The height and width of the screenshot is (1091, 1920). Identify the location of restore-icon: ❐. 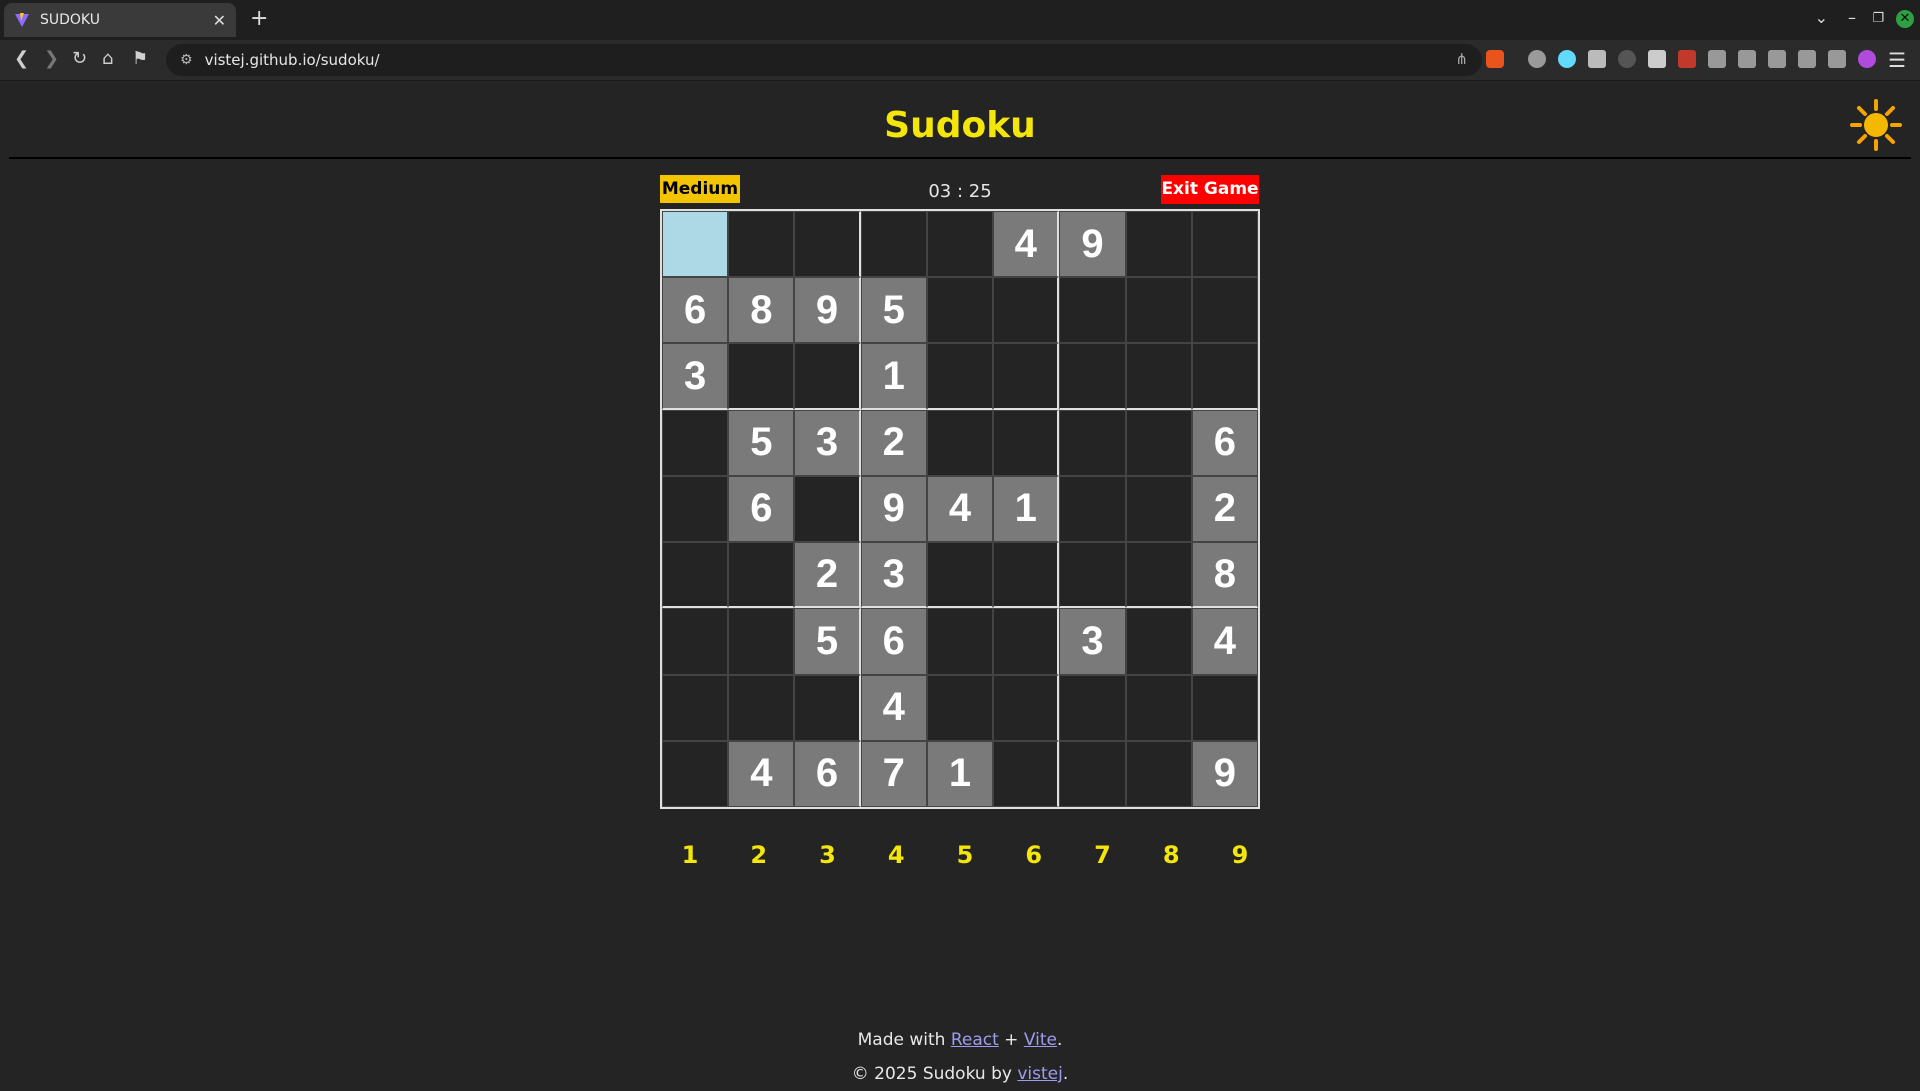
(1878, 18).